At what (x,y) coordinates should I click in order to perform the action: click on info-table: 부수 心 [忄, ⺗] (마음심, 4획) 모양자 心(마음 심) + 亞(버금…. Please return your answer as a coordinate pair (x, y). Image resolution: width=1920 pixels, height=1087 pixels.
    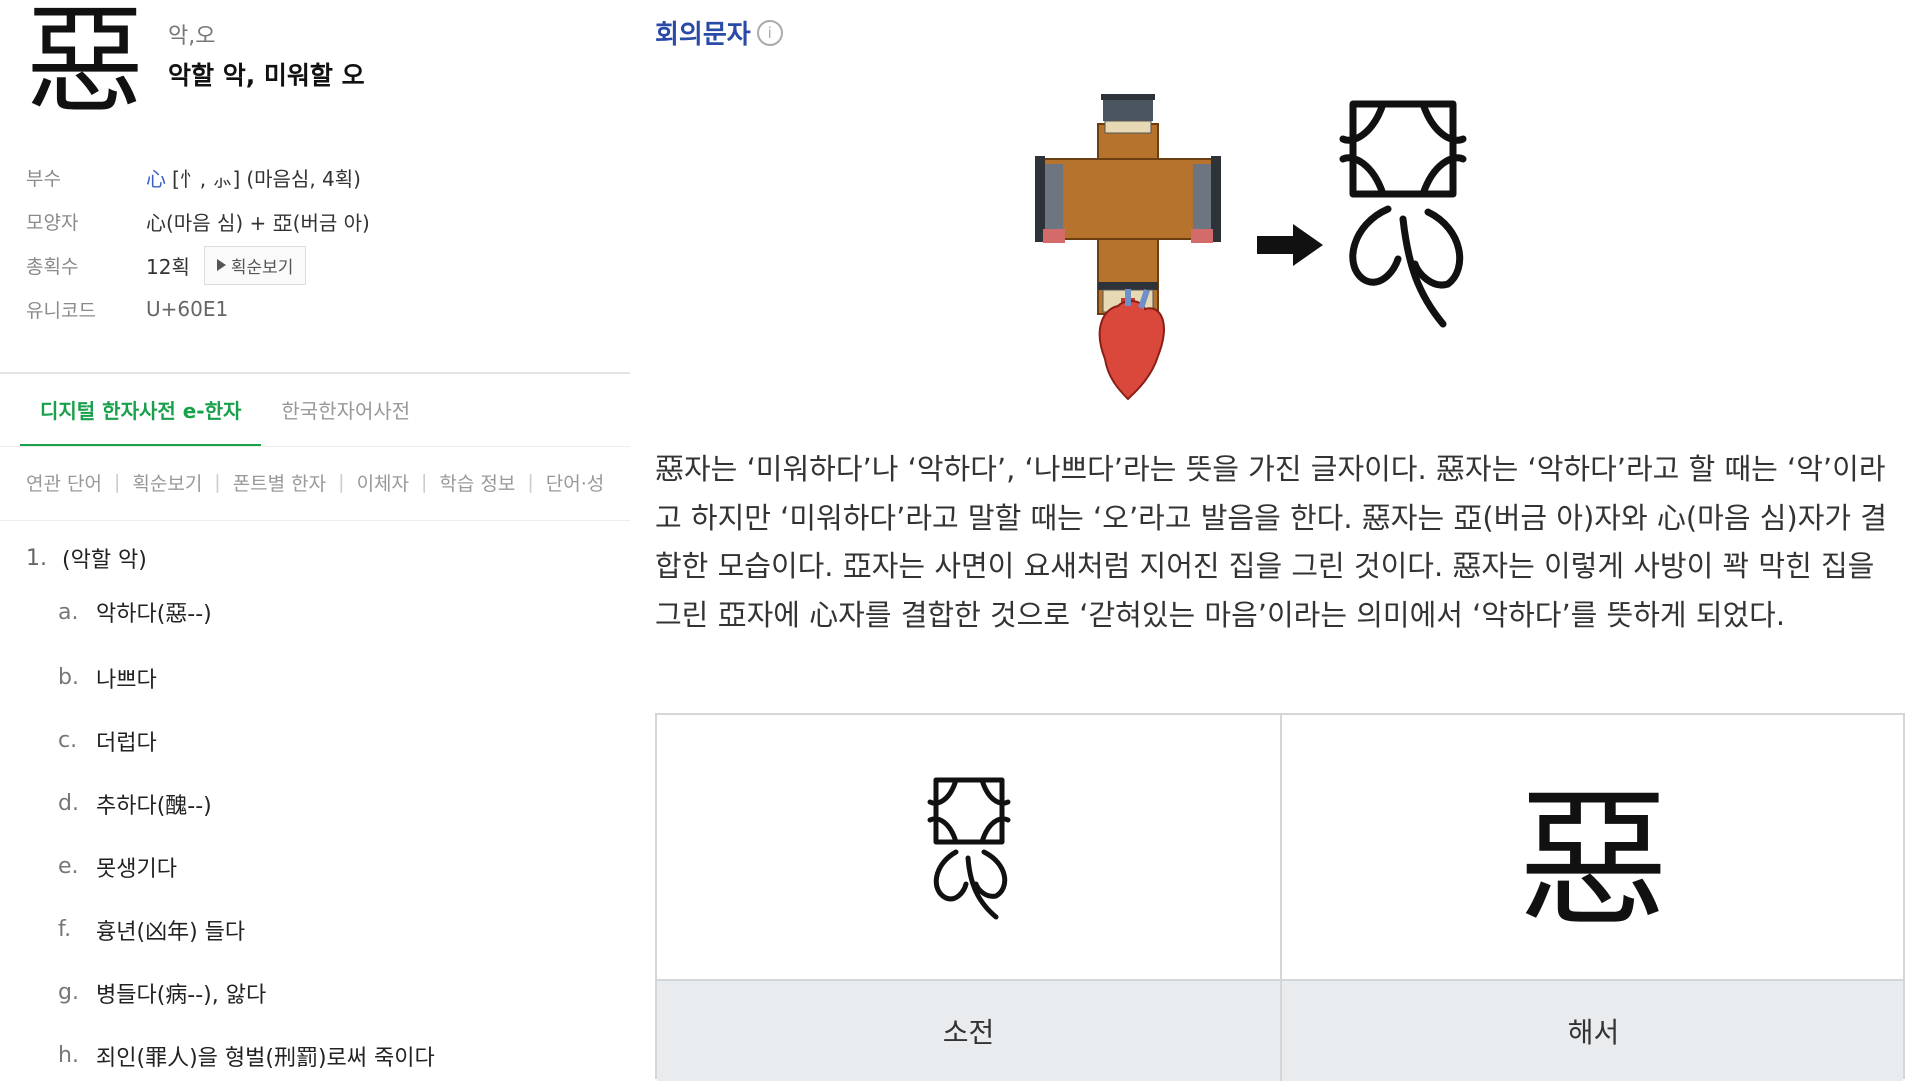
    Looking at the image, I should click on (306, 243).